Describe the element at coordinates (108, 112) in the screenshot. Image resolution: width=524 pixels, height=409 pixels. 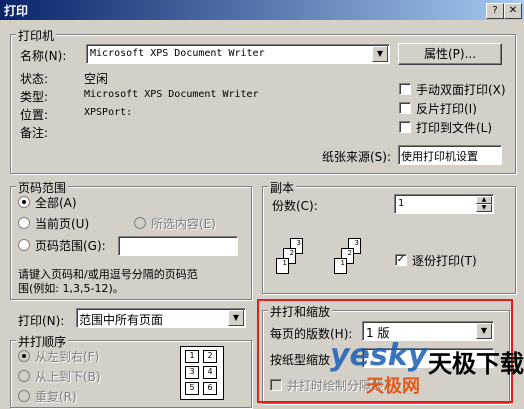
I see `where-value: XPSPort:` at that location.